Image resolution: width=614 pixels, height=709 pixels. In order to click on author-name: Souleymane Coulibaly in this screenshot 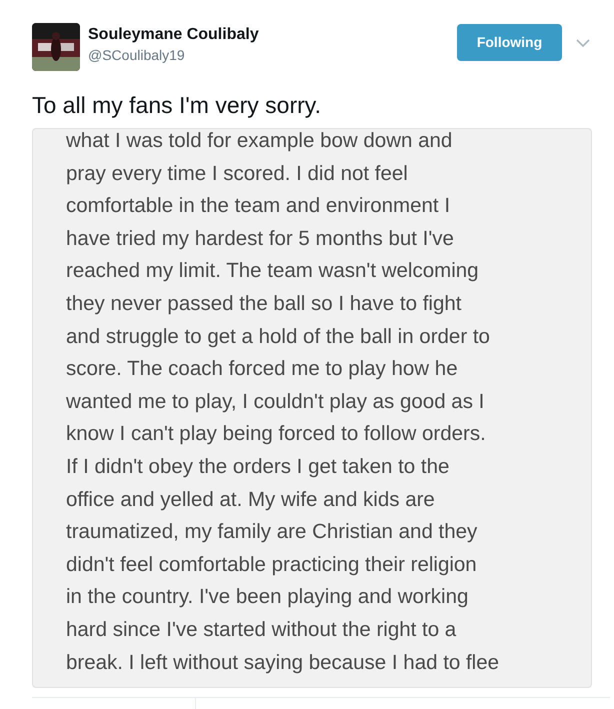, I will do `click(272, 35)`.